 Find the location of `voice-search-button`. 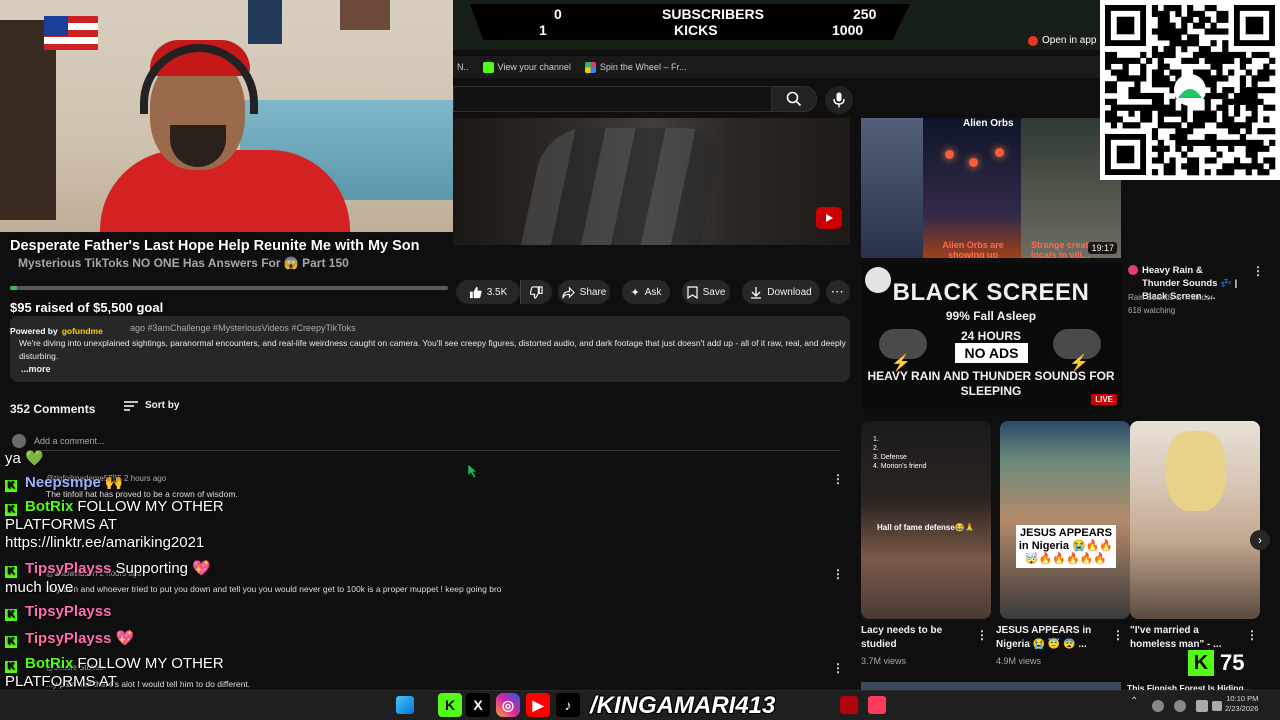

voice-search-button is located at coordinates (839, 100).